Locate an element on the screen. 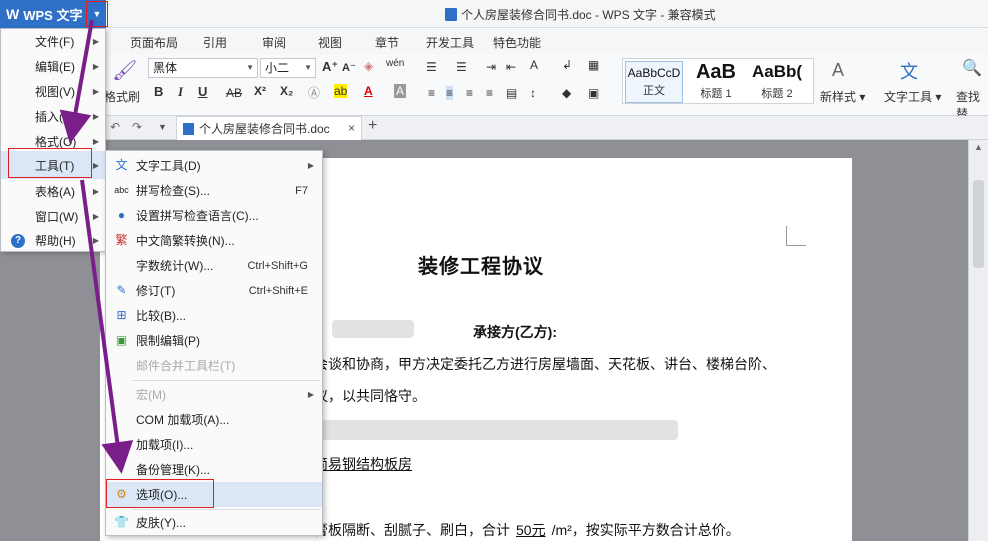 This screenshot has width=988, height=541. menu-item-restrict-editing: ▣ 限制编辑(P) is located at coordinates (214, 340).